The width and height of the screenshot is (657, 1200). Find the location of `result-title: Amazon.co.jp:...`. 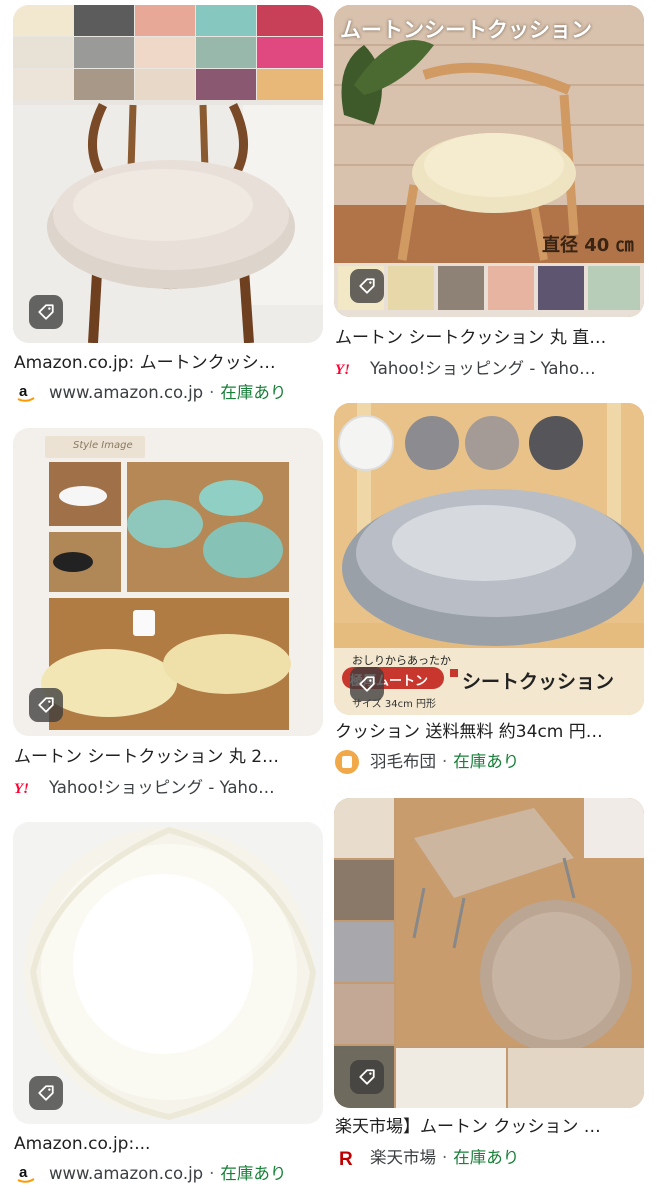

result-title: Amazon.co.jp:... is located at coordinates (167, 1144).